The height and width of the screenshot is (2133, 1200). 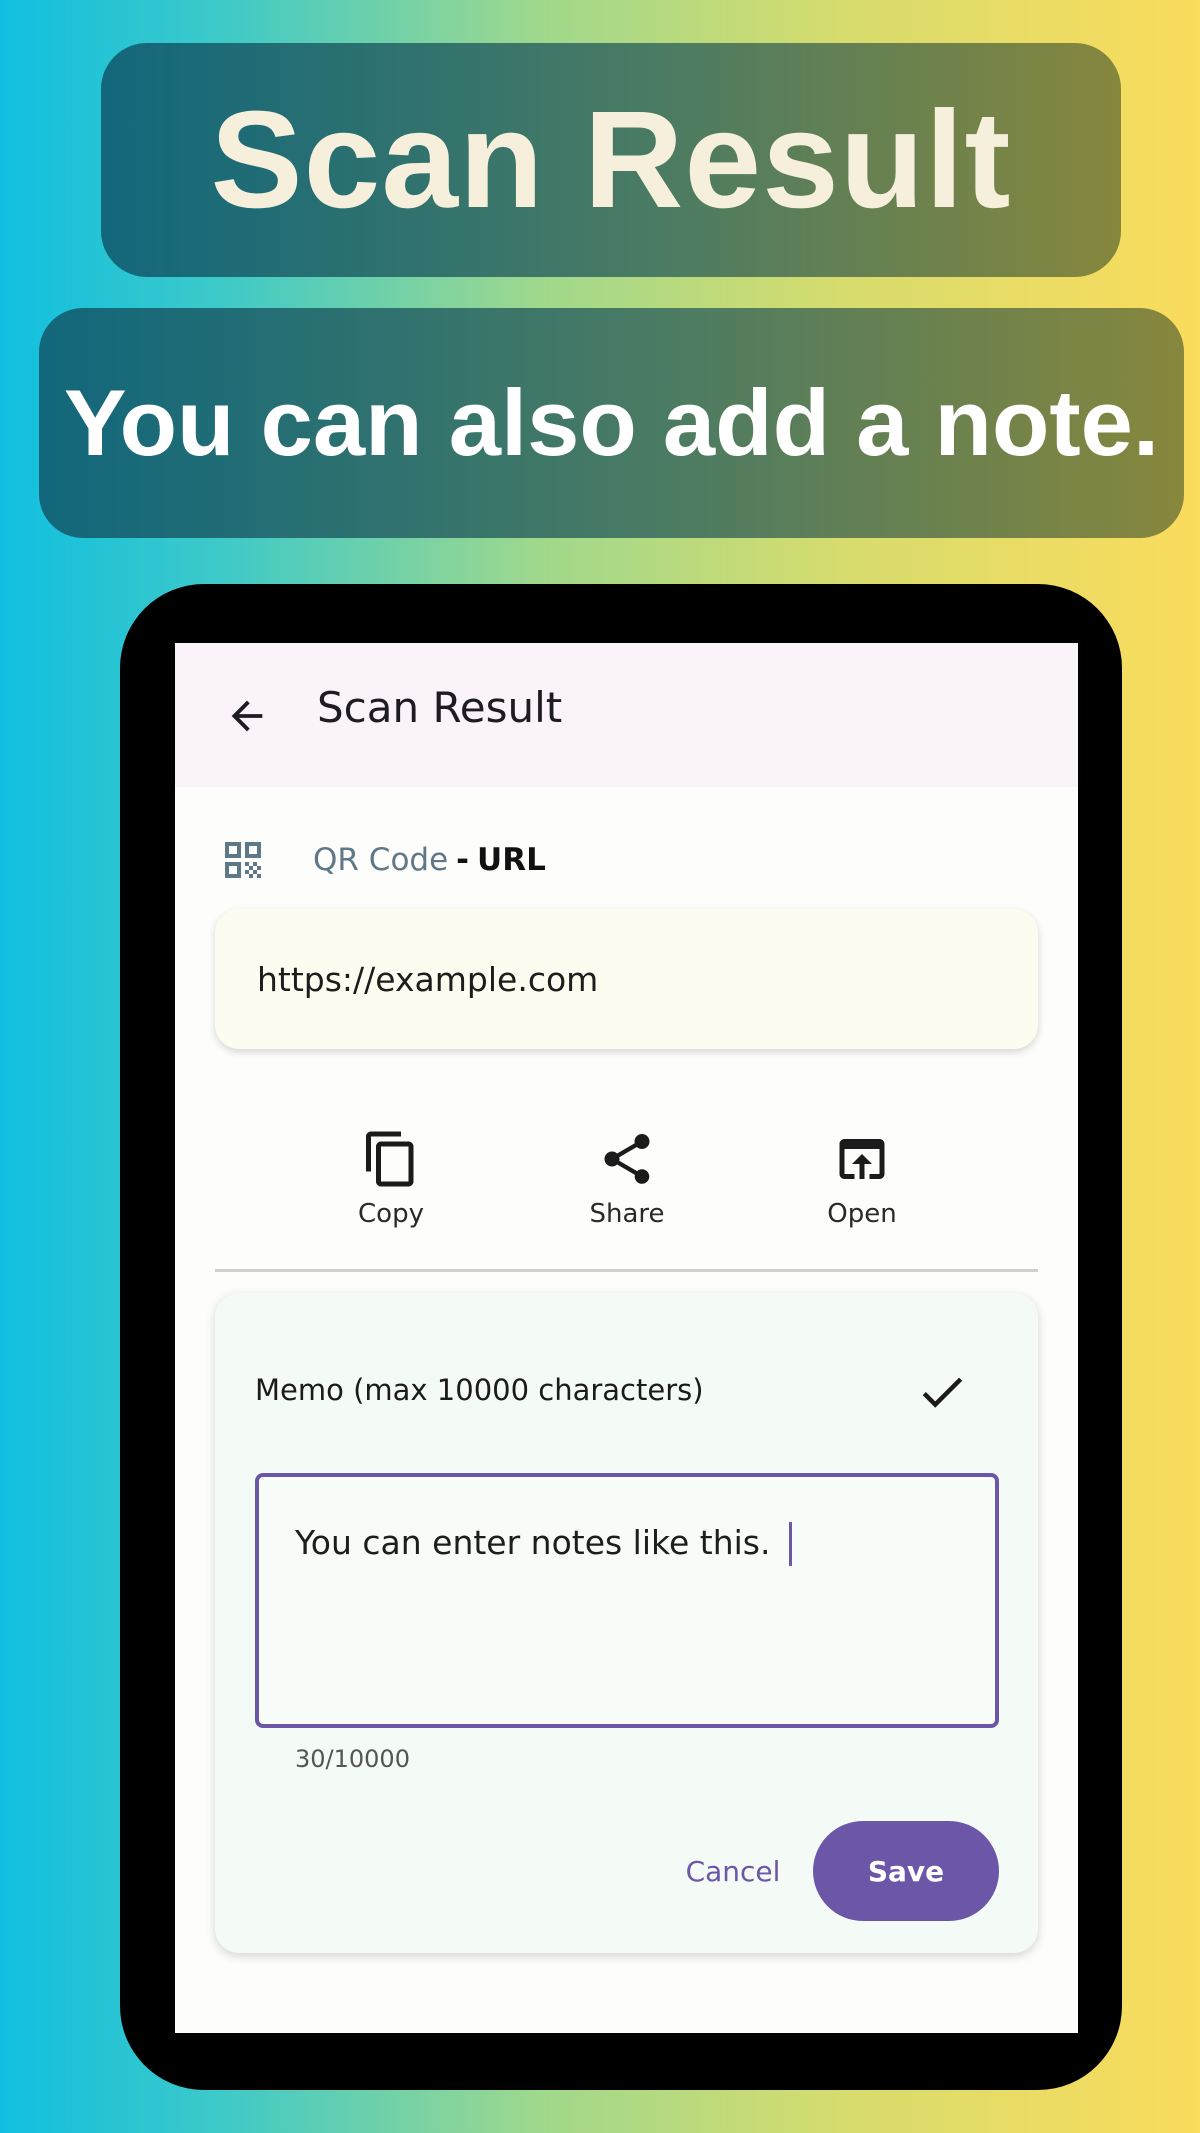 What do you see at coordinates (862, 1188) in the screenshot?
I see `open-button: Open` at bounding box center [862, 1188].